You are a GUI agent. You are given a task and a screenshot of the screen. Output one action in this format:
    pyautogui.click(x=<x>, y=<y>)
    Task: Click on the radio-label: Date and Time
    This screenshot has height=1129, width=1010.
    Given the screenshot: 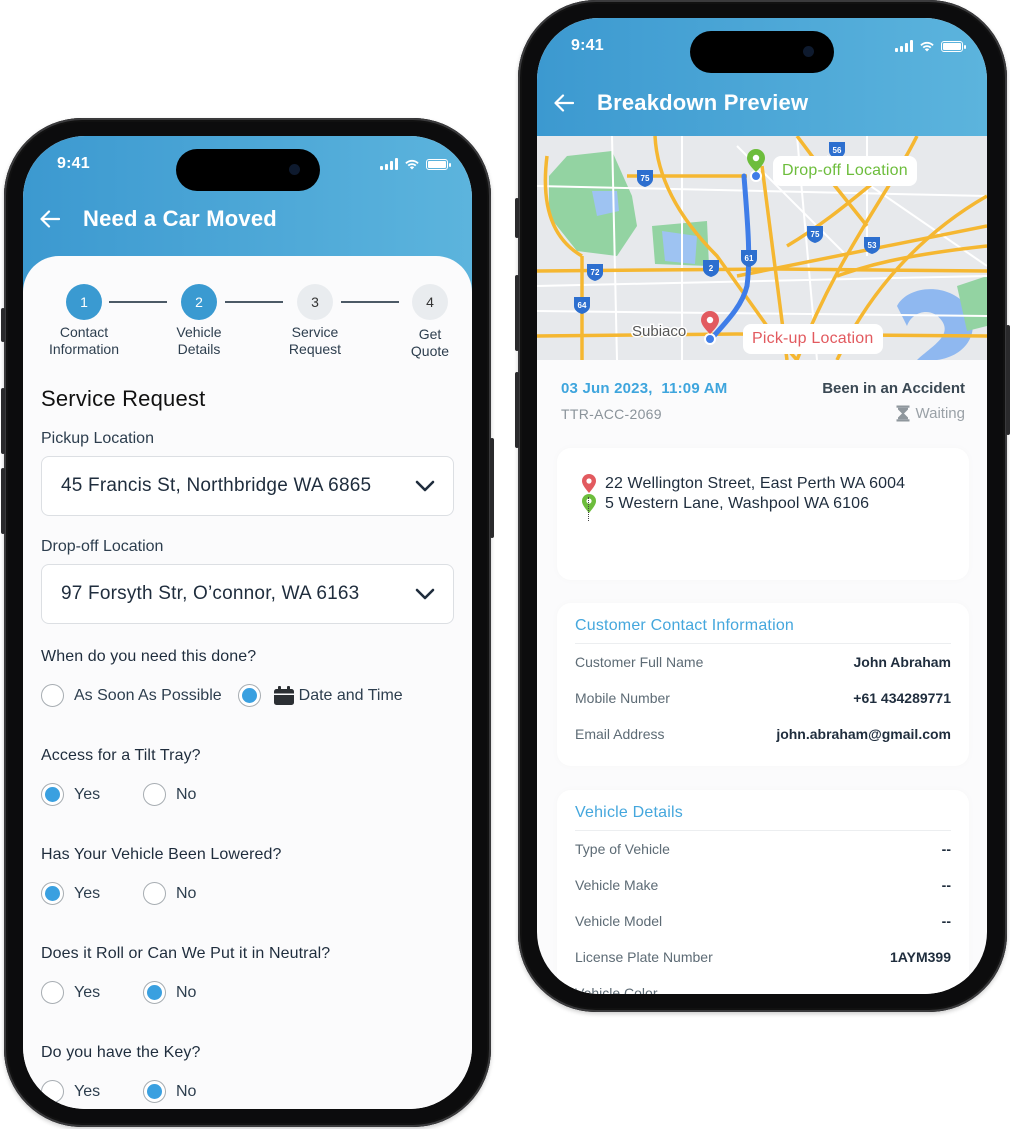 What is the action you would take?
    pyautogui.click(x=350, y=695)
    